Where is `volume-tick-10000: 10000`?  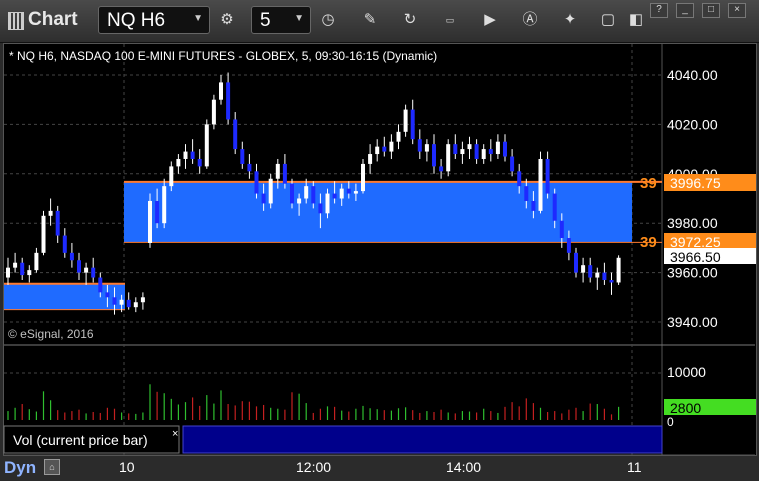 volume-tick-10000: 10000 is located at coordinates (686, 372).